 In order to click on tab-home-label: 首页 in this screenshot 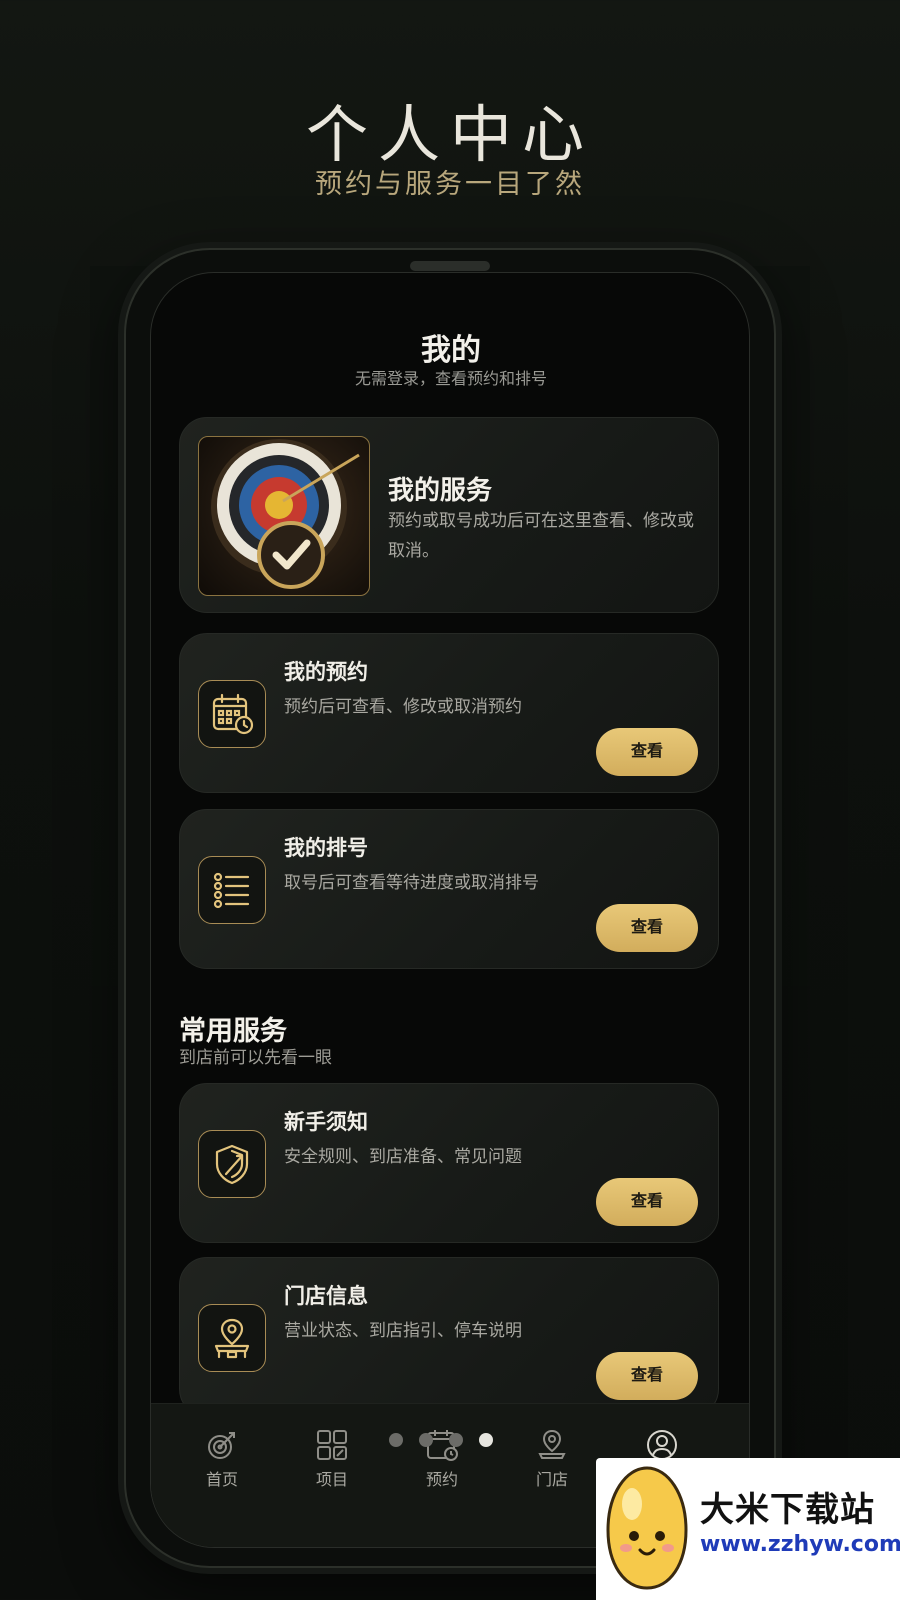, I will do `click(221, 1479)`.